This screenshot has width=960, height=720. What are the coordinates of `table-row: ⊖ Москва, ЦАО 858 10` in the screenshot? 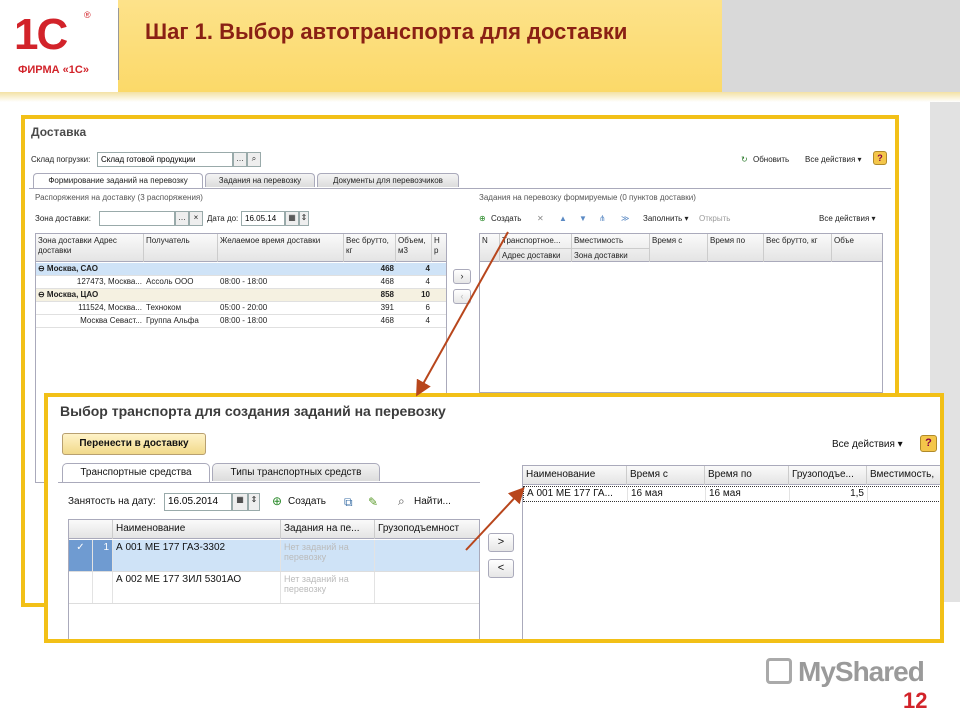 It's located at (241, 295).